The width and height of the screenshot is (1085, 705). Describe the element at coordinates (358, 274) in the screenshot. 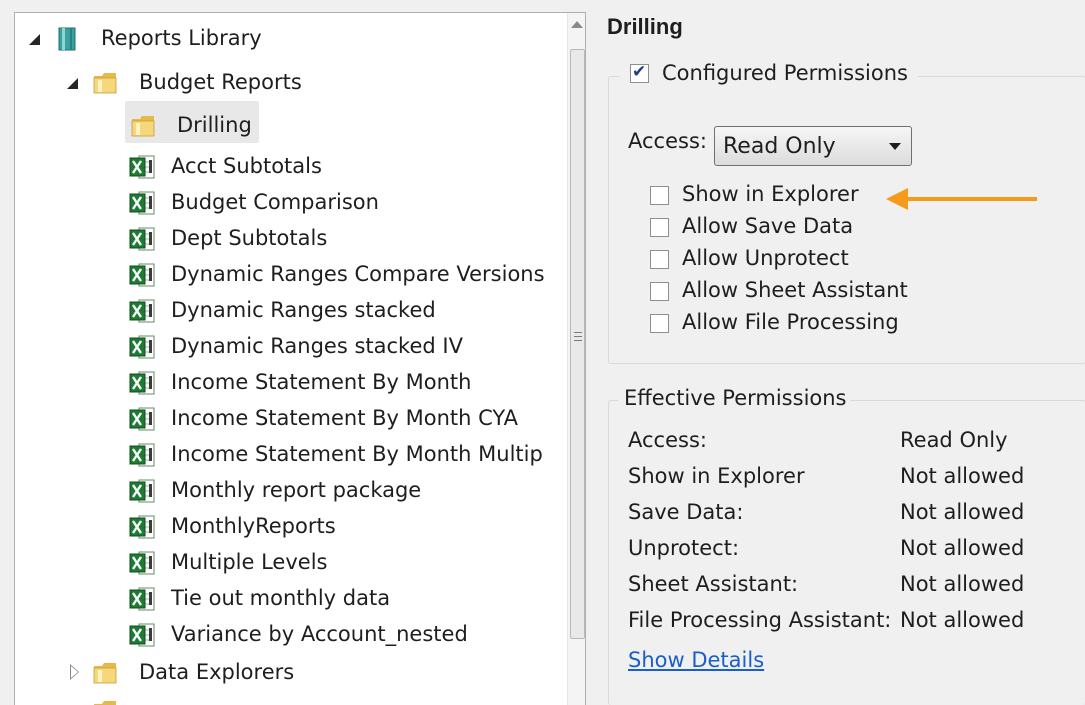

I see `tree-node-label: Dynamic Ranges Compare Versions` at that location.